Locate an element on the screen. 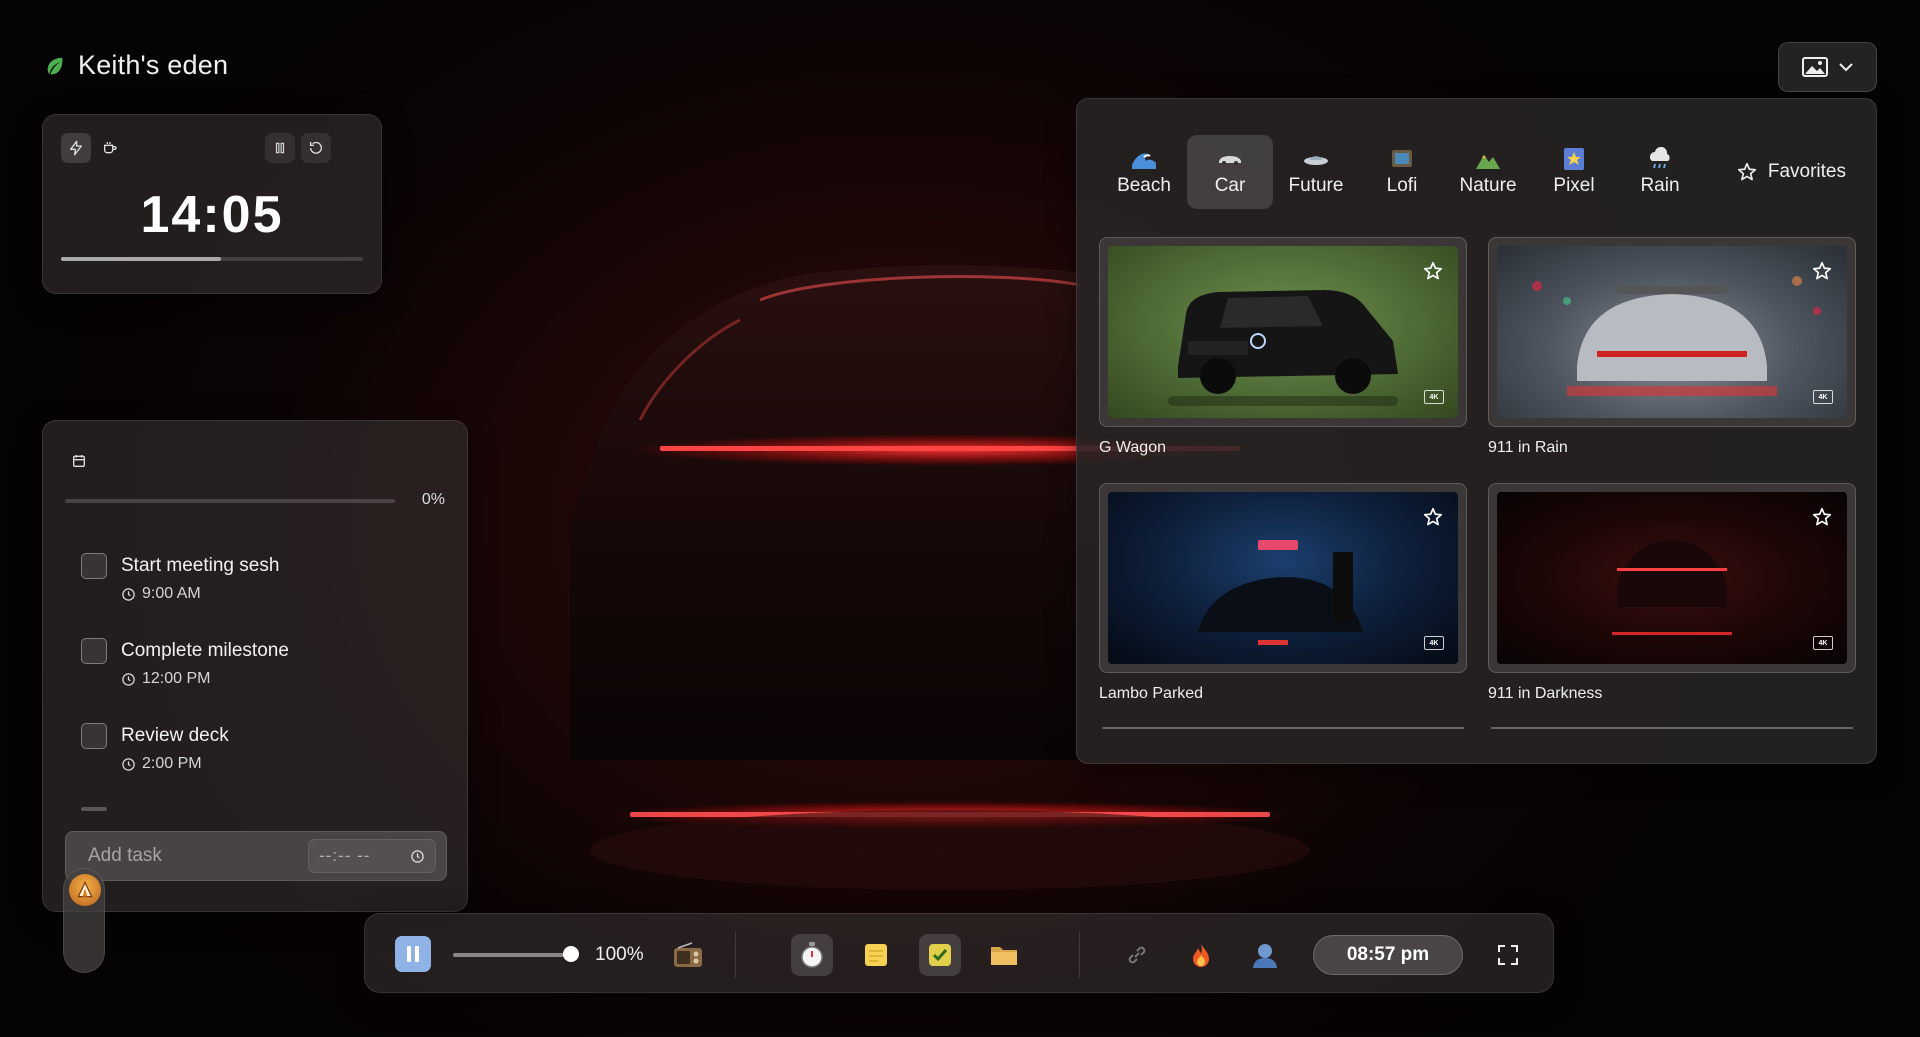 The height and width of the screenshot is (1037, 1920). play-pause-button is located at coordinates (413, 954).